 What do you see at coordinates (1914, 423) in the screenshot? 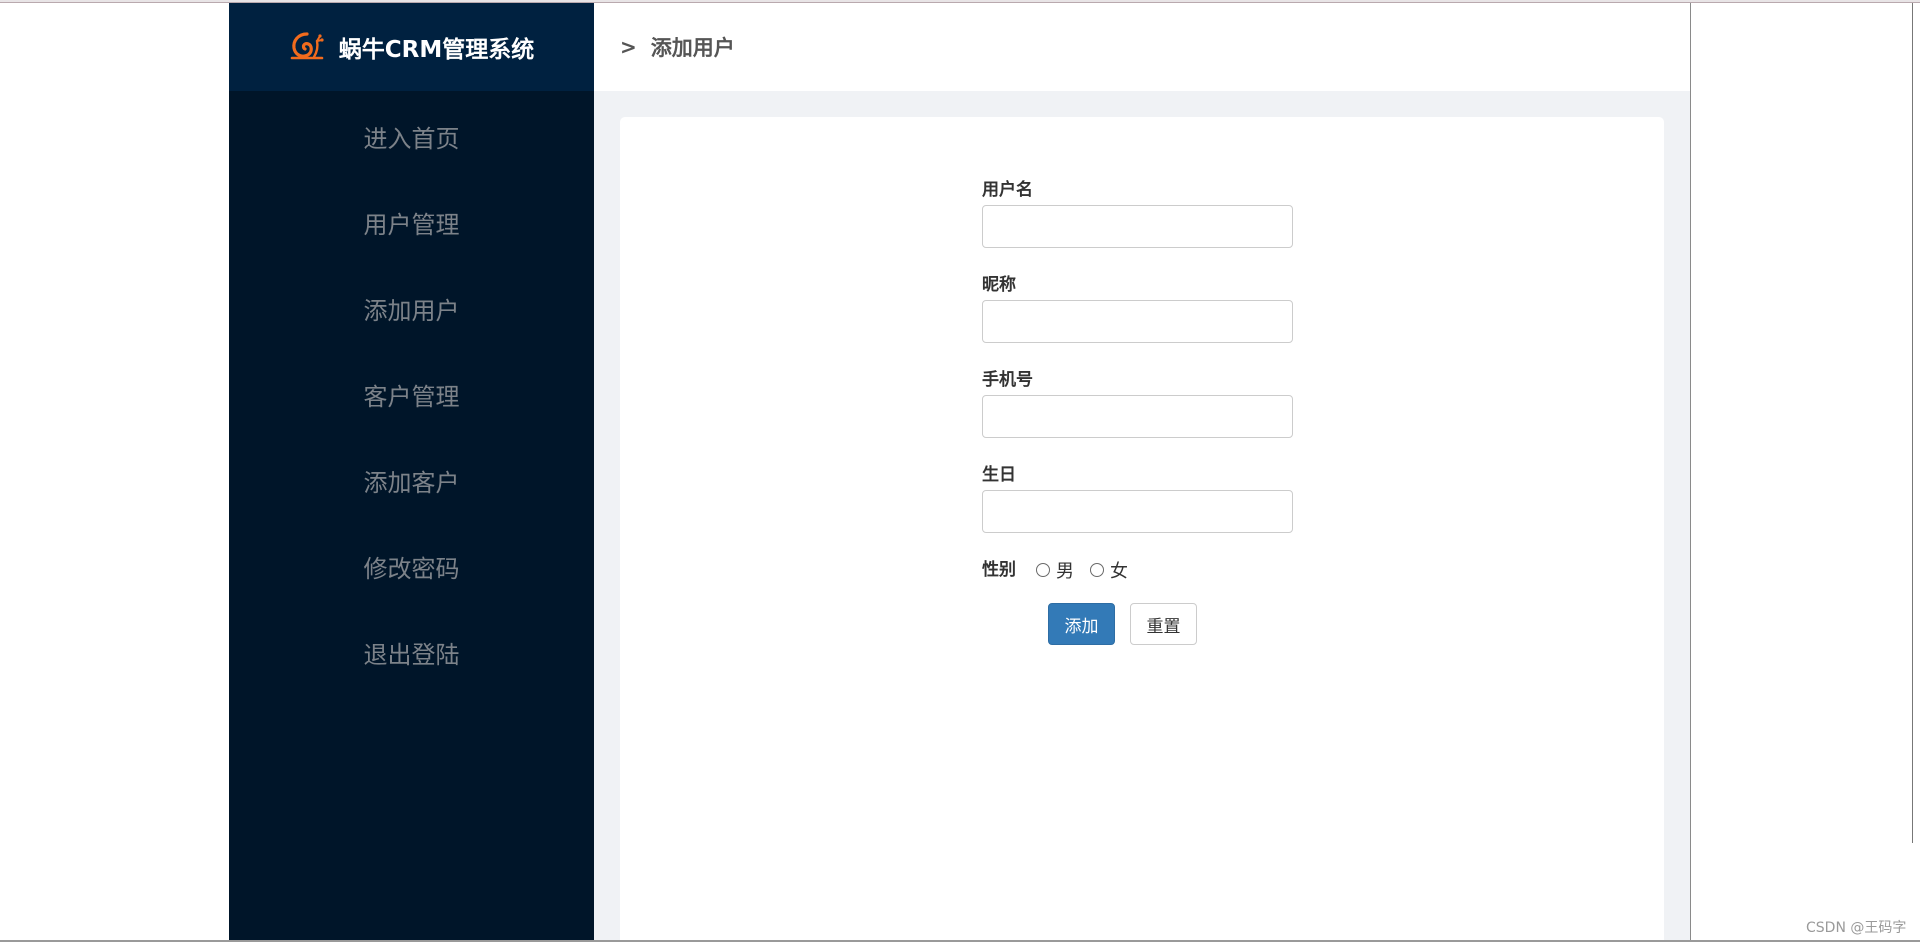
I see `scrollbar` at bounding box center [1914, 423].